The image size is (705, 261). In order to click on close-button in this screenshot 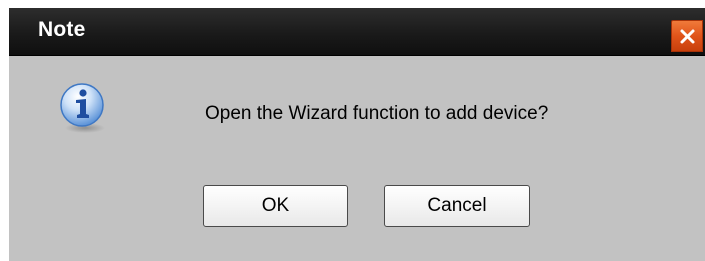, I will do `click(687, 36)`.